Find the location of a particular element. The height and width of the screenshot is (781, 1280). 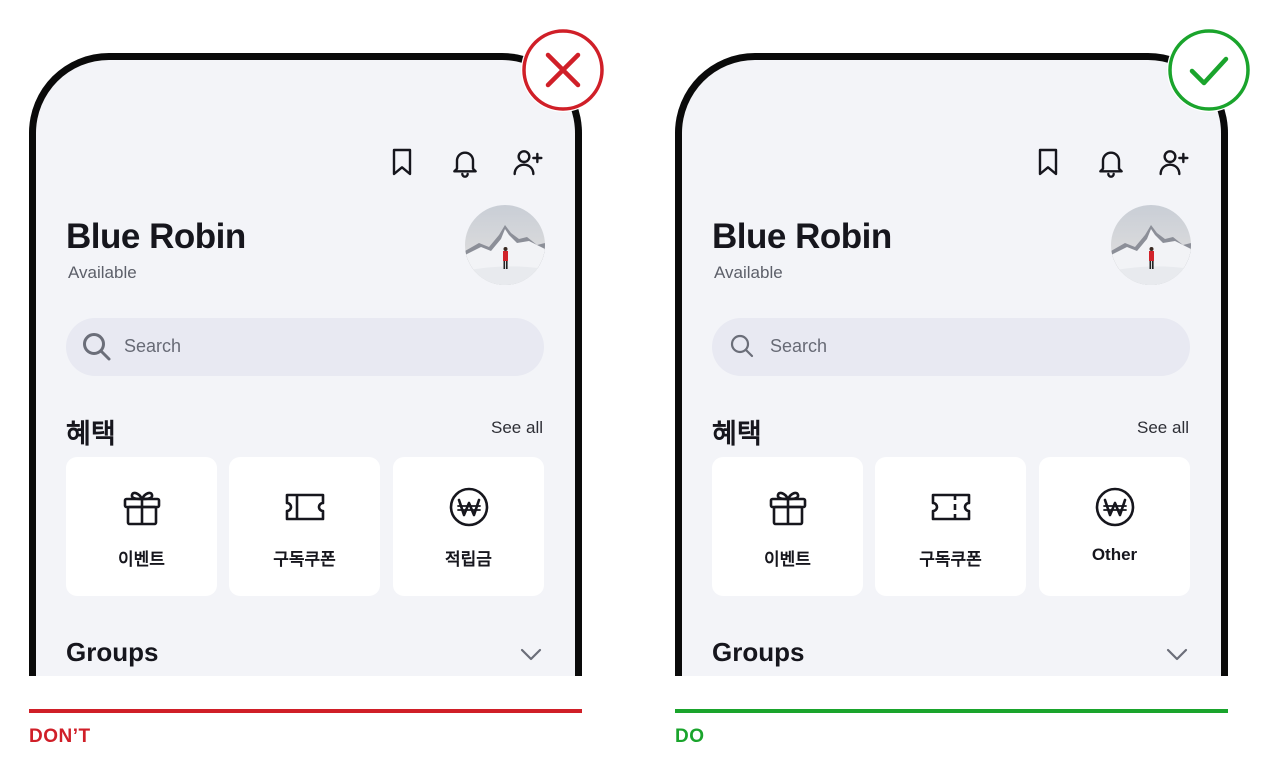

verdict-caption: DON’T is located at coordinates (60, 736).